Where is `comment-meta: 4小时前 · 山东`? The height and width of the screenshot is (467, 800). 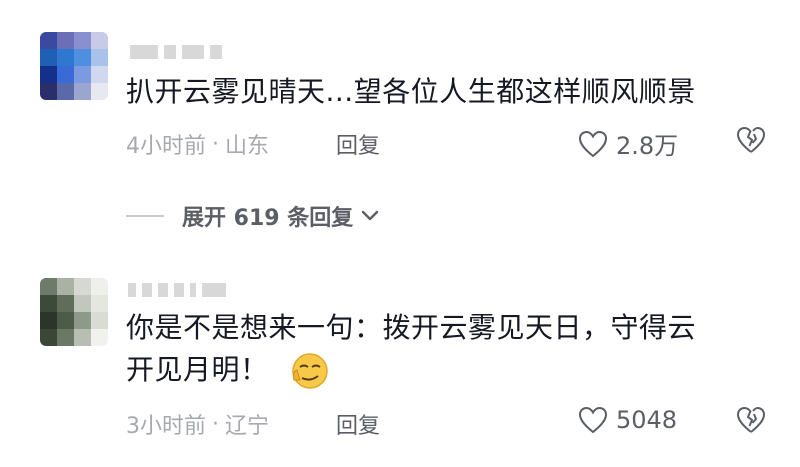
comment-meta: 4小时前 · 山东 is located at coordinates (197, 144).